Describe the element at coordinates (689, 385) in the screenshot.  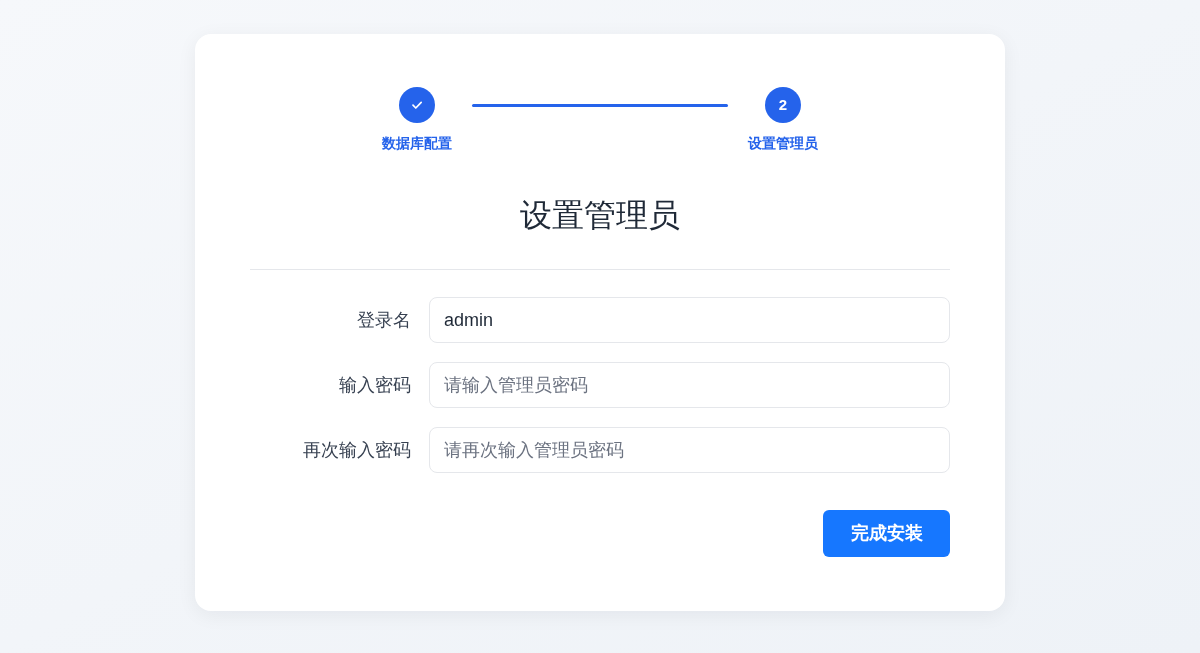
I see `input-field: 请输入管理员密码` at that location.